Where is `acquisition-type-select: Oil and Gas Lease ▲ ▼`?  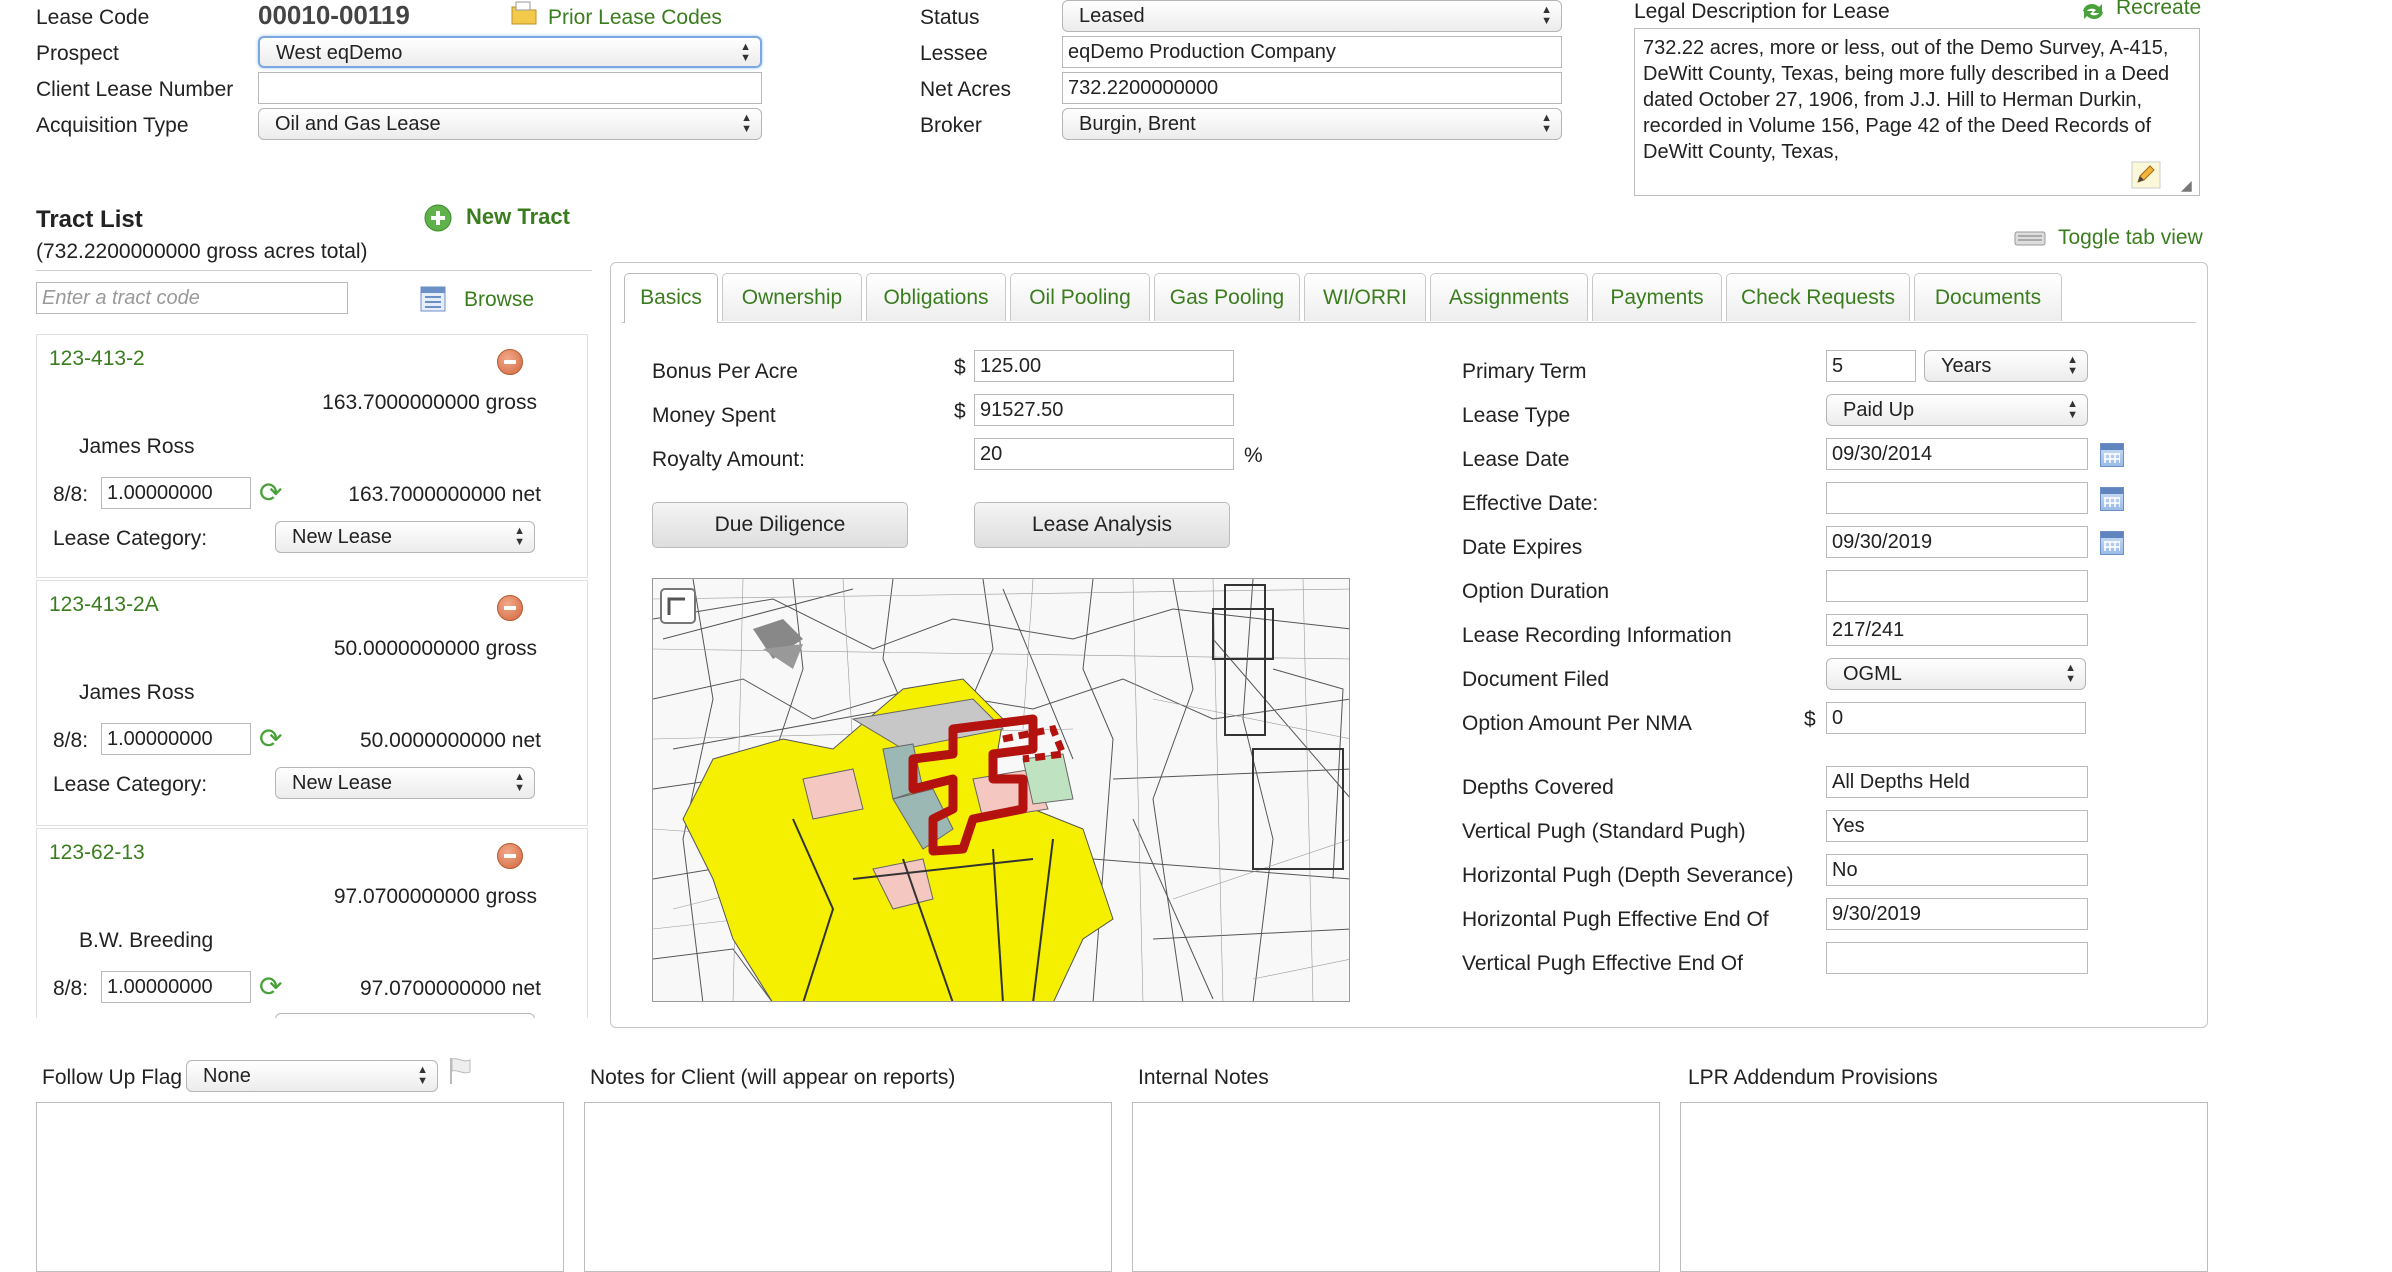
acquisition-type-select: Oil and Gas Lease ▲ ▼ is located at coordinates (510, 124).